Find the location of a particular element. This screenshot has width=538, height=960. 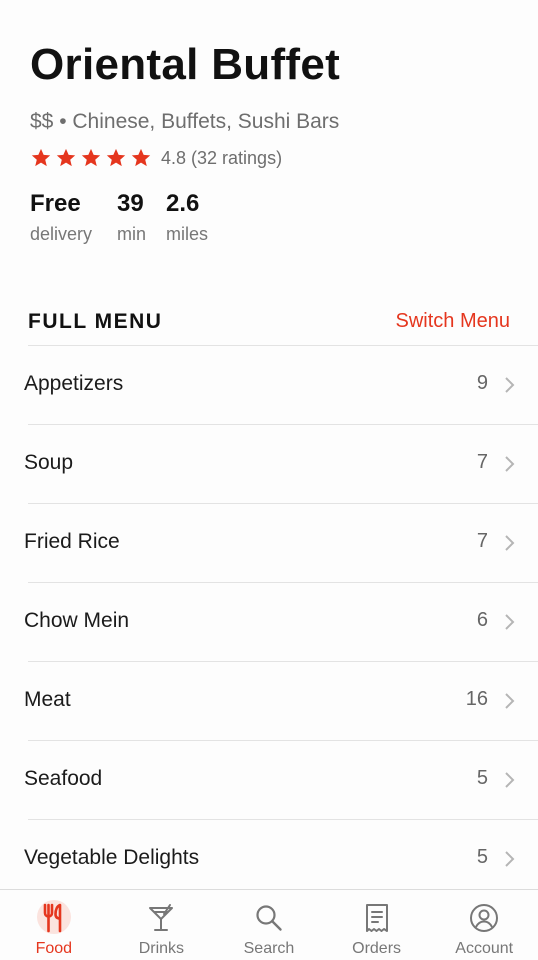

stat-value: Free is located at coordinates (55, 203).